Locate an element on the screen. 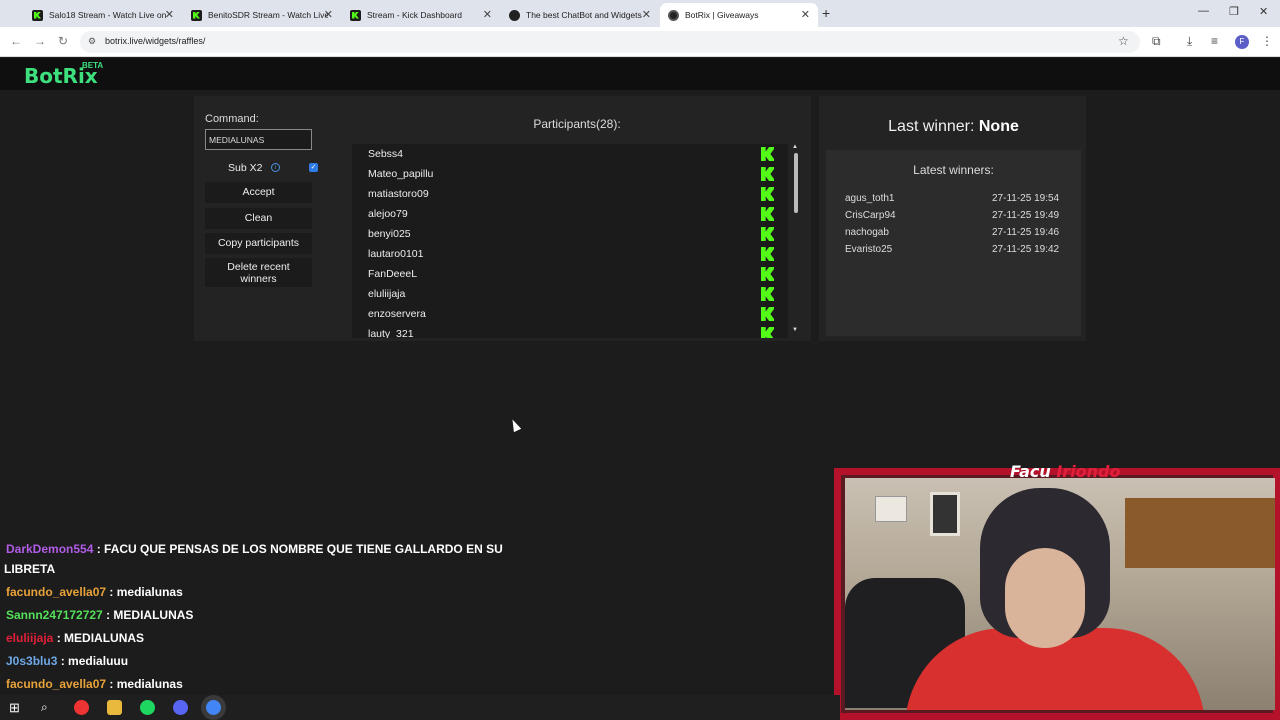 The image size is (1280, 720). spotify-icon is located at coordinates (147, 707).